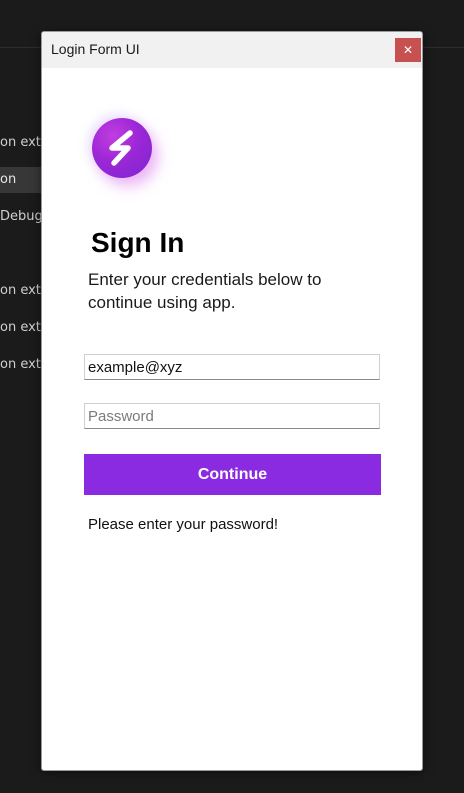 The height and width of the screenshot is (793, 464). Describe the element at coordinates (183, 524) in the screenshot. I see `validation-message: Please enter your password!` at that location.